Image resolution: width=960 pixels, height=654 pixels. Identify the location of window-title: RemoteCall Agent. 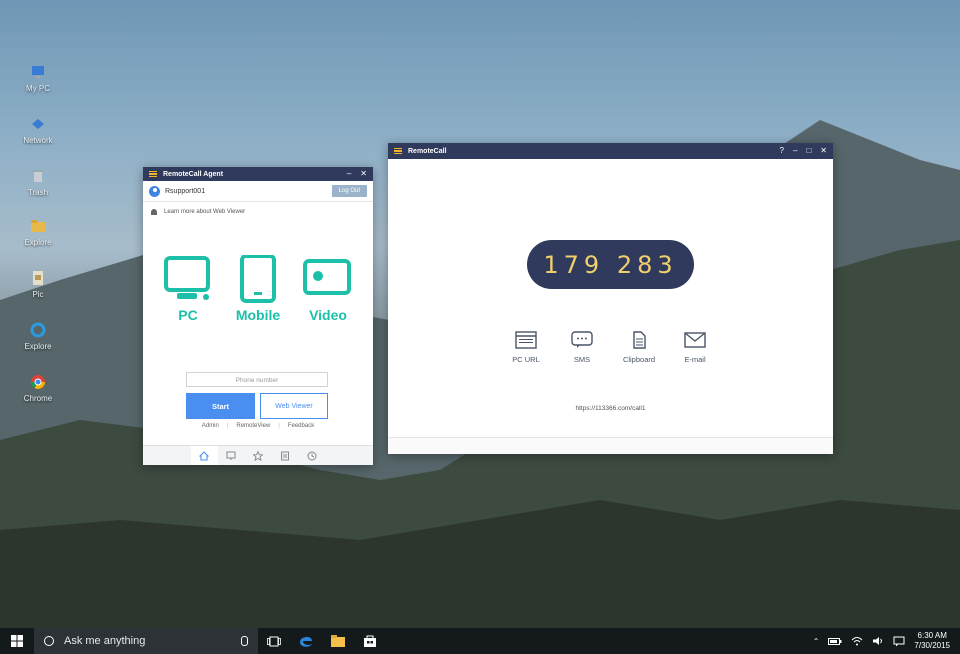
(193, 174).